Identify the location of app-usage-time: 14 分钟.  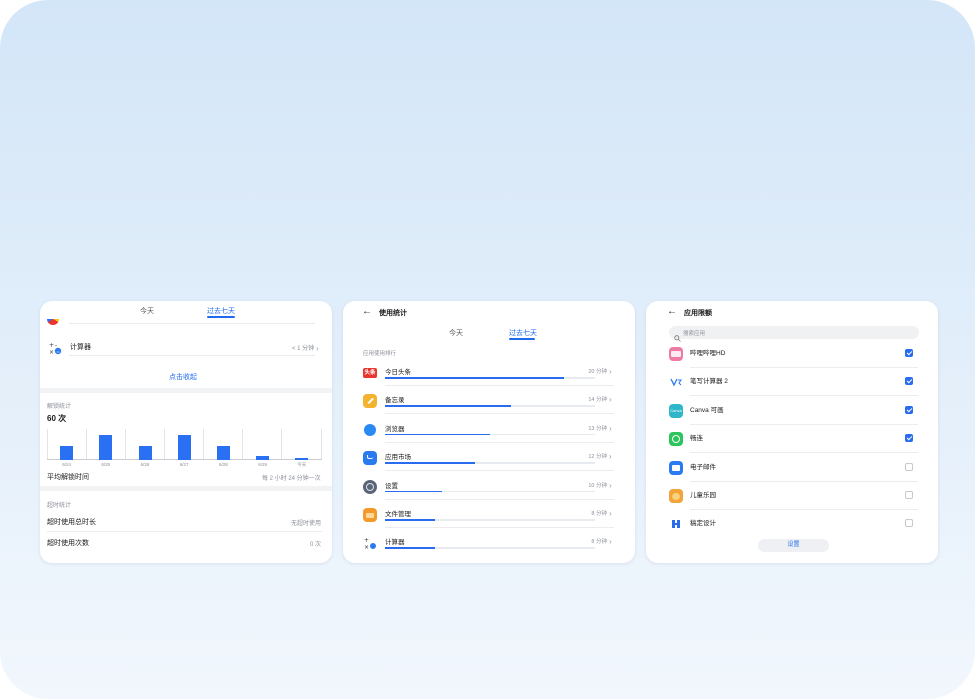
(597, 400).